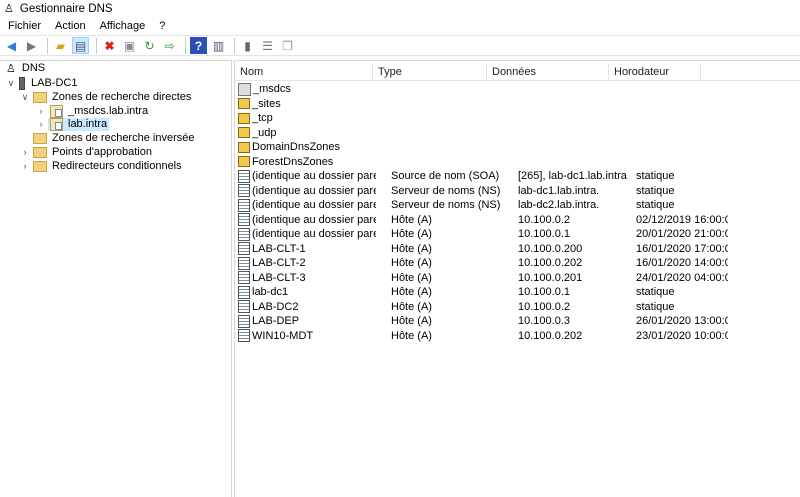  Describe the element at coordinates (446, 205) in the screenshot. I see `cell-type: Serveur de noms (NS)` at that location.